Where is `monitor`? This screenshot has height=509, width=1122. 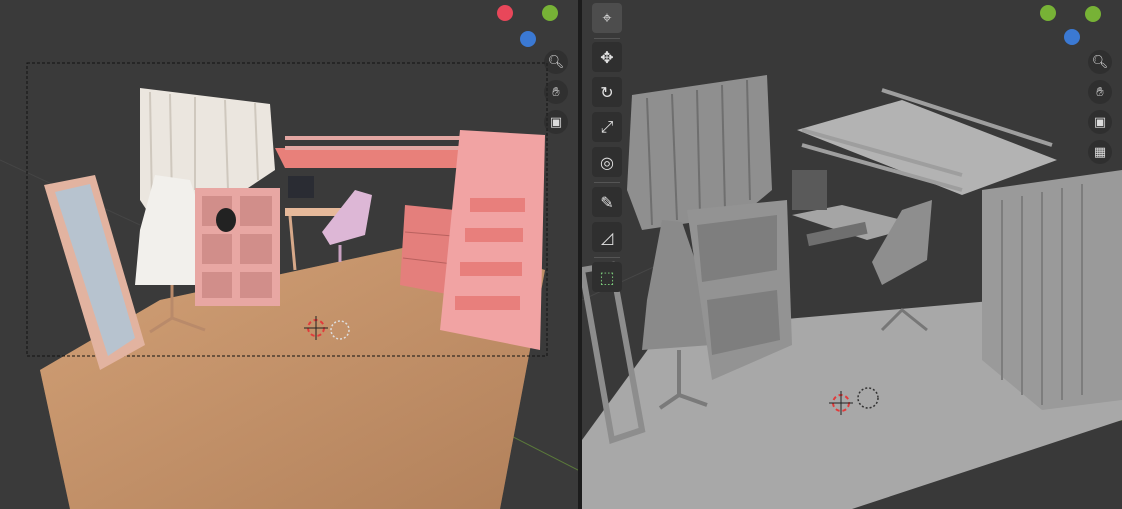 monitor is located at coordinates (301, 187).